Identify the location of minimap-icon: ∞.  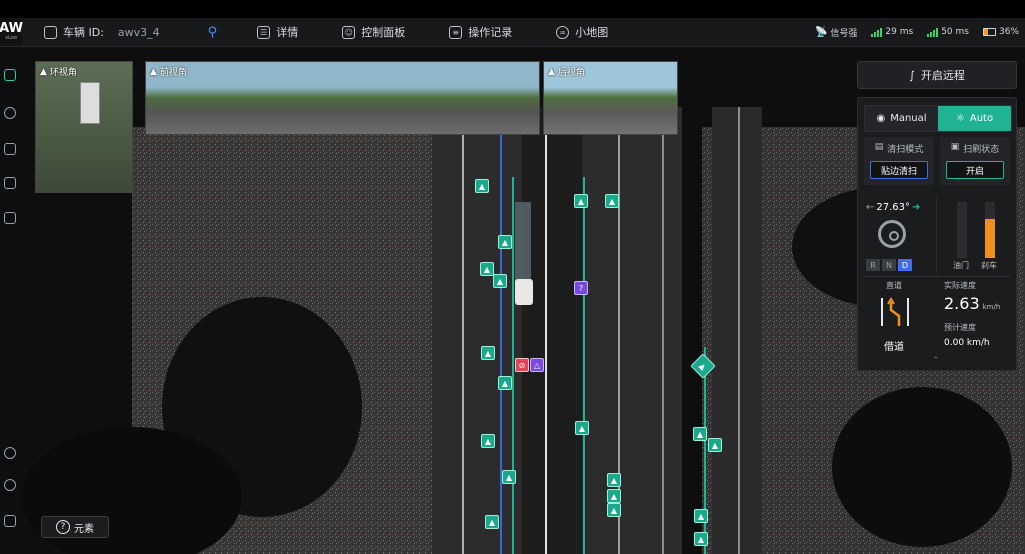
(563, 32).